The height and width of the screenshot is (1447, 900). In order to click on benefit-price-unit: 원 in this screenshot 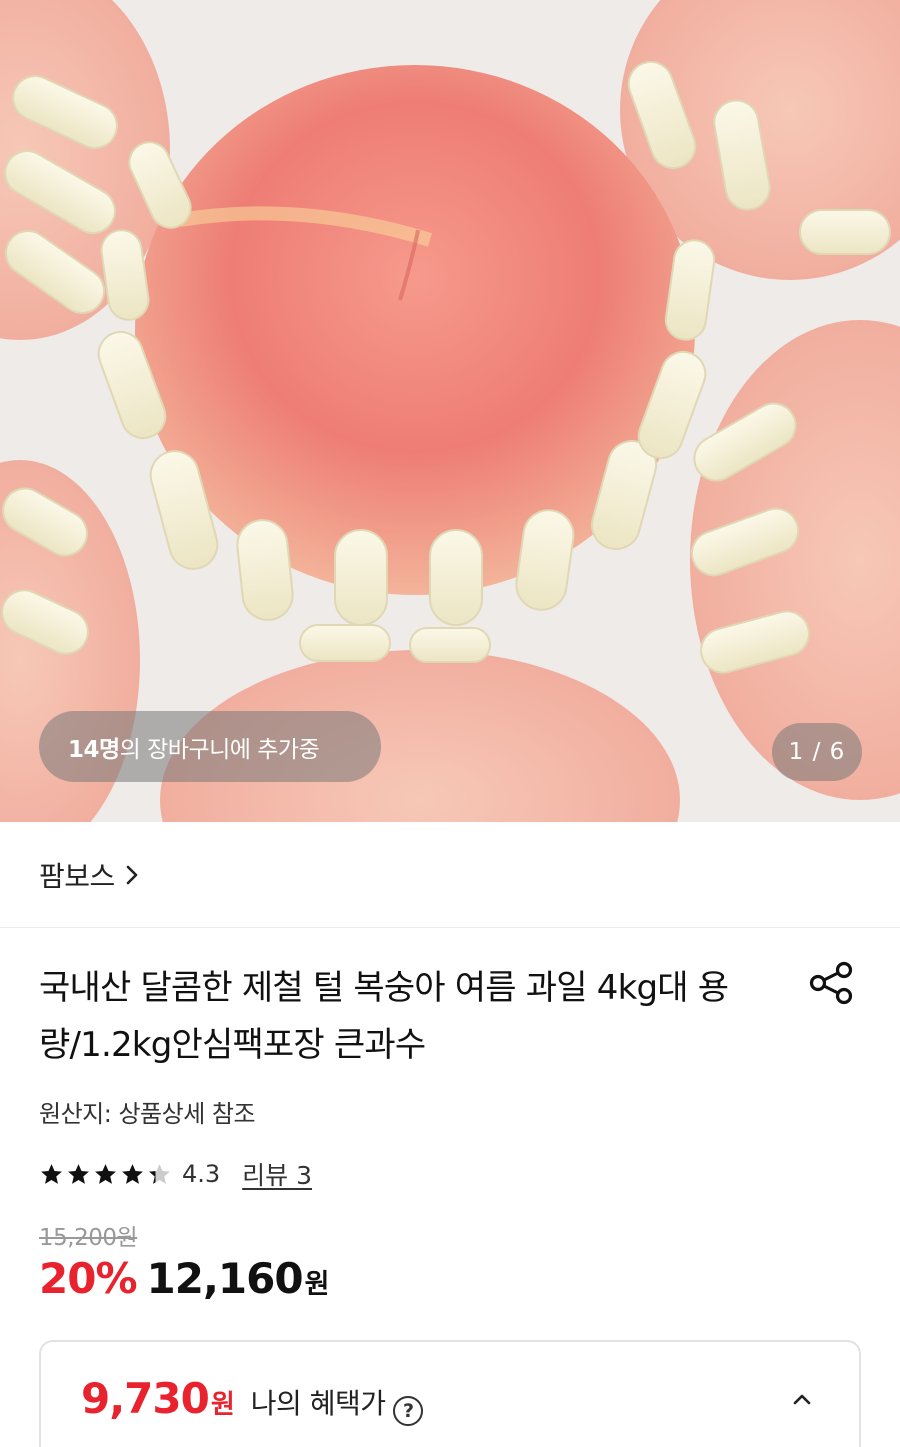, I will do `click(222, 1405)`.